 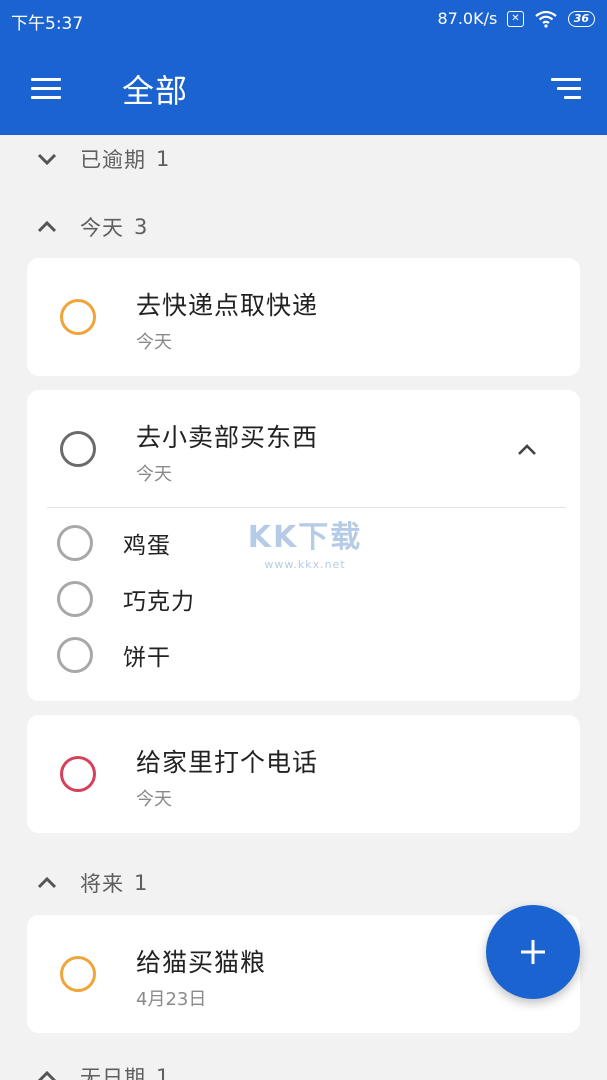 I want to click on task-card: 去快递点取快递 今天, so click(x=303, y=317).